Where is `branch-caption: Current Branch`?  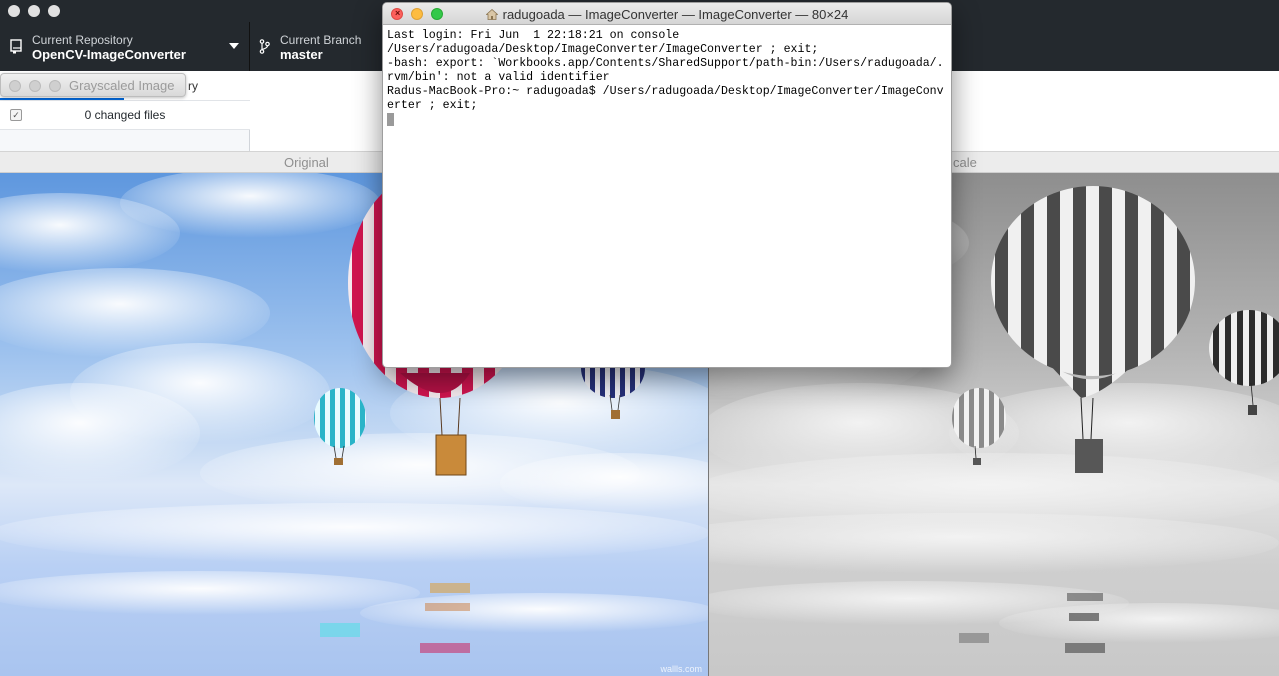 branch-caption: Current Branch is located at coordinates (321, 40).